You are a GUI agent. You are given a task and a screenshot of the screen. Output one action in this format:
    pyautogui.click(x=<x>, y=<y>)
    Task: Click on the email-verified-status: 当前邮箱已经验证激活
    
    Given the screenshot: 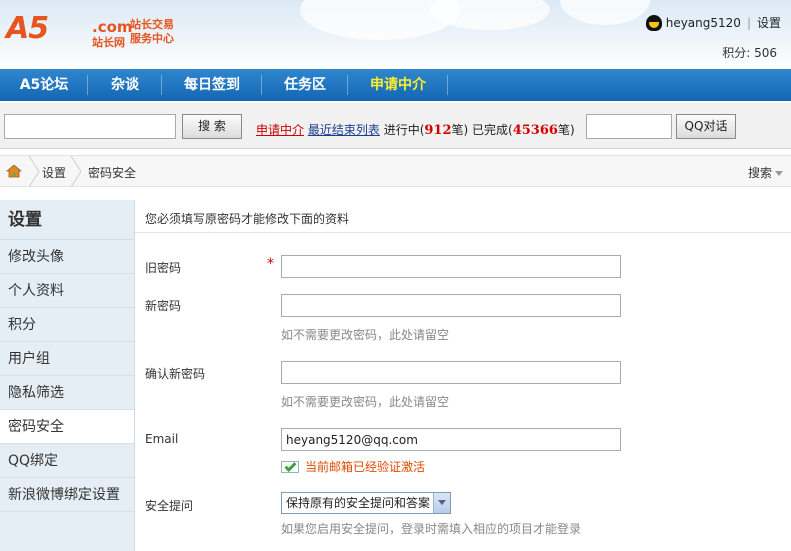 What is the action you would take?
    pyautogui.click(x=353, y=466)
    